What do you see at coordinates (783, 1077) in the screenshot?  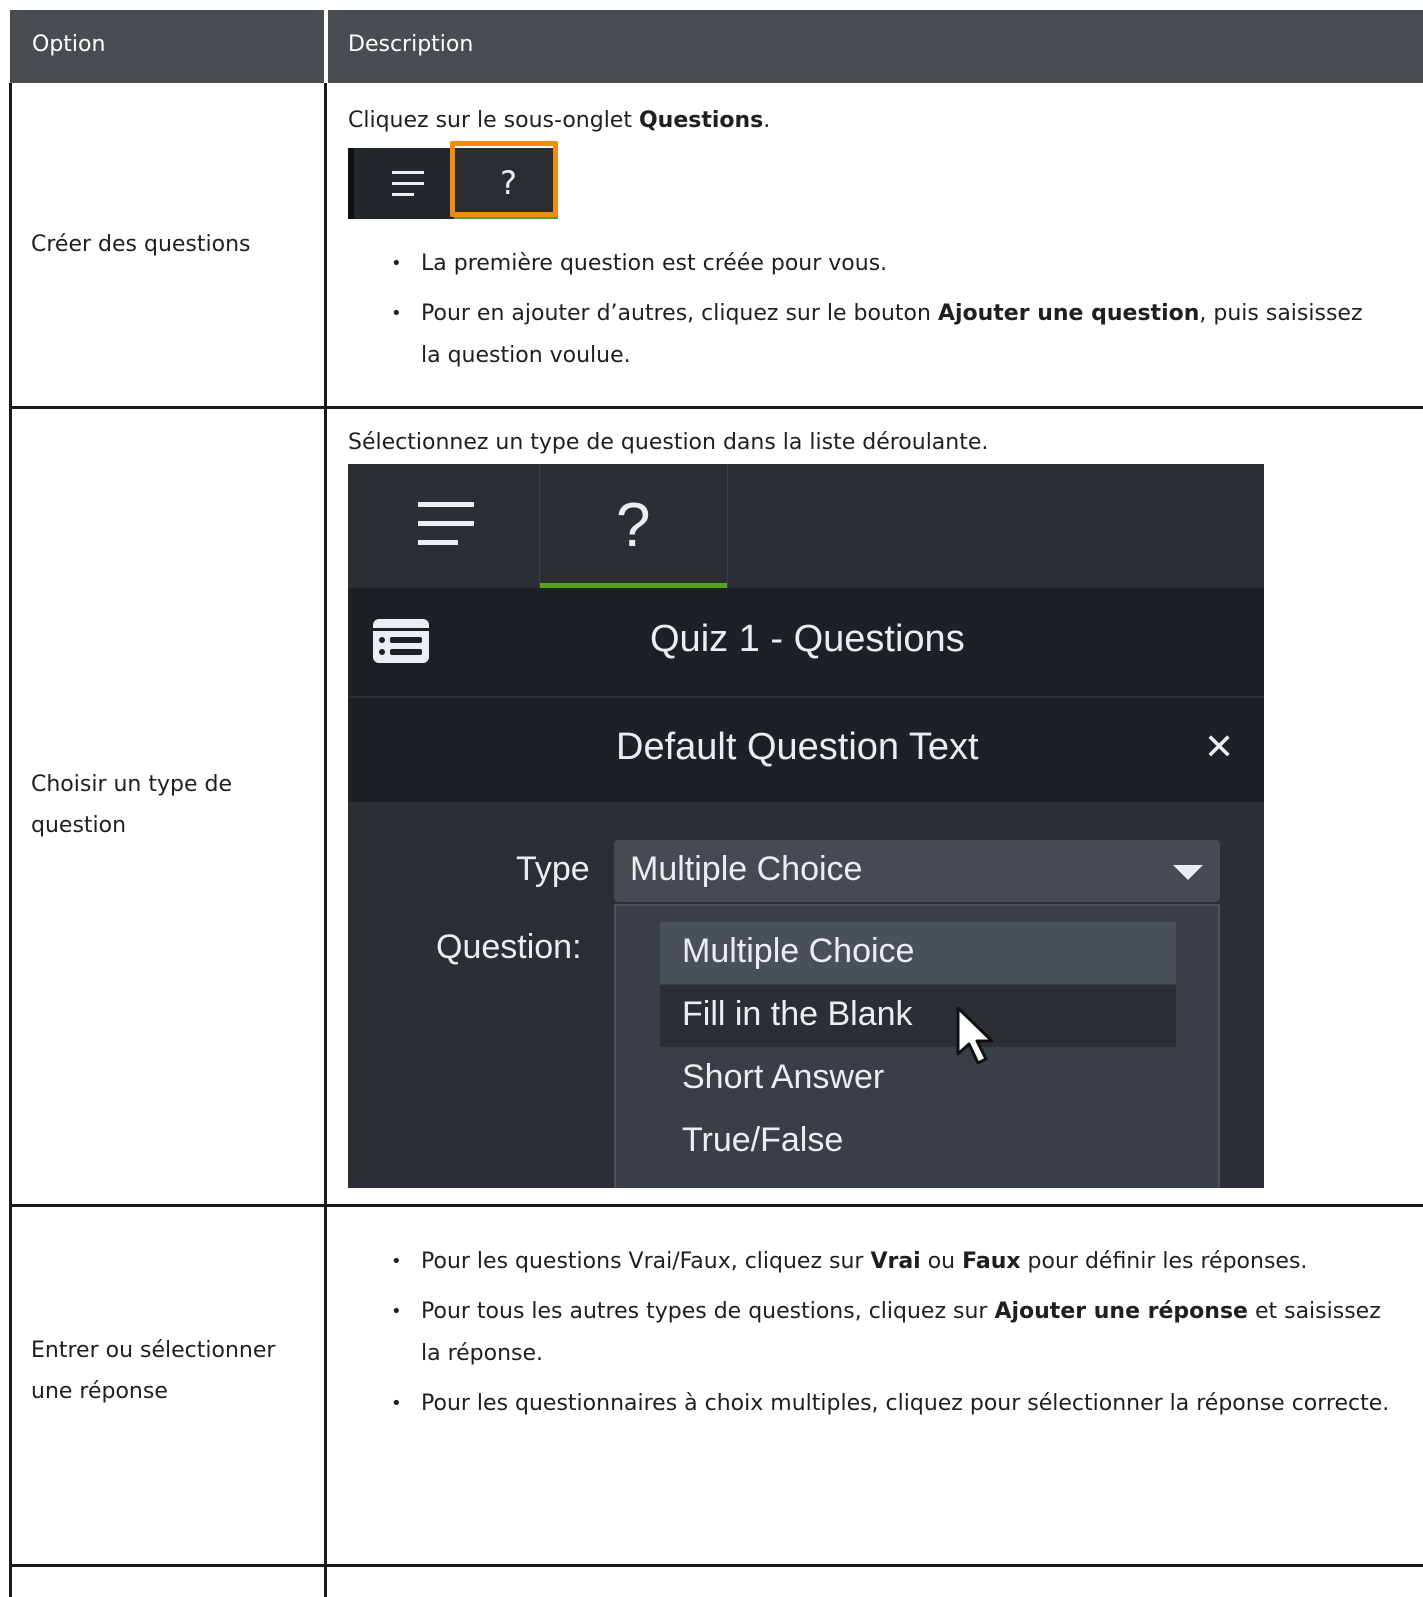 I see `option-label: Short Answer` at bounding box center [783, 1077].